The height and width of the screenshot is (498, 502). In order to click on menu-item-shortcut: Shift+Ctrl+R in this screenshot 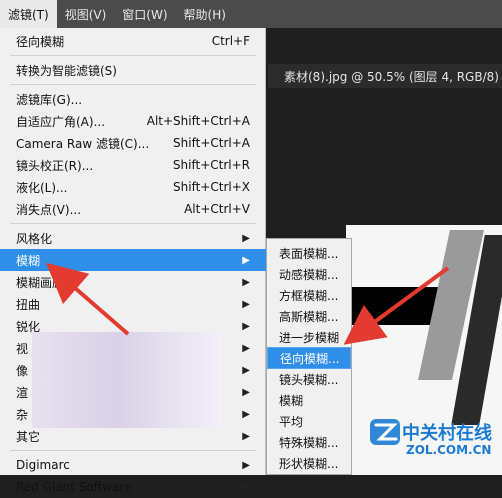, I will do `click(211, 165)`.